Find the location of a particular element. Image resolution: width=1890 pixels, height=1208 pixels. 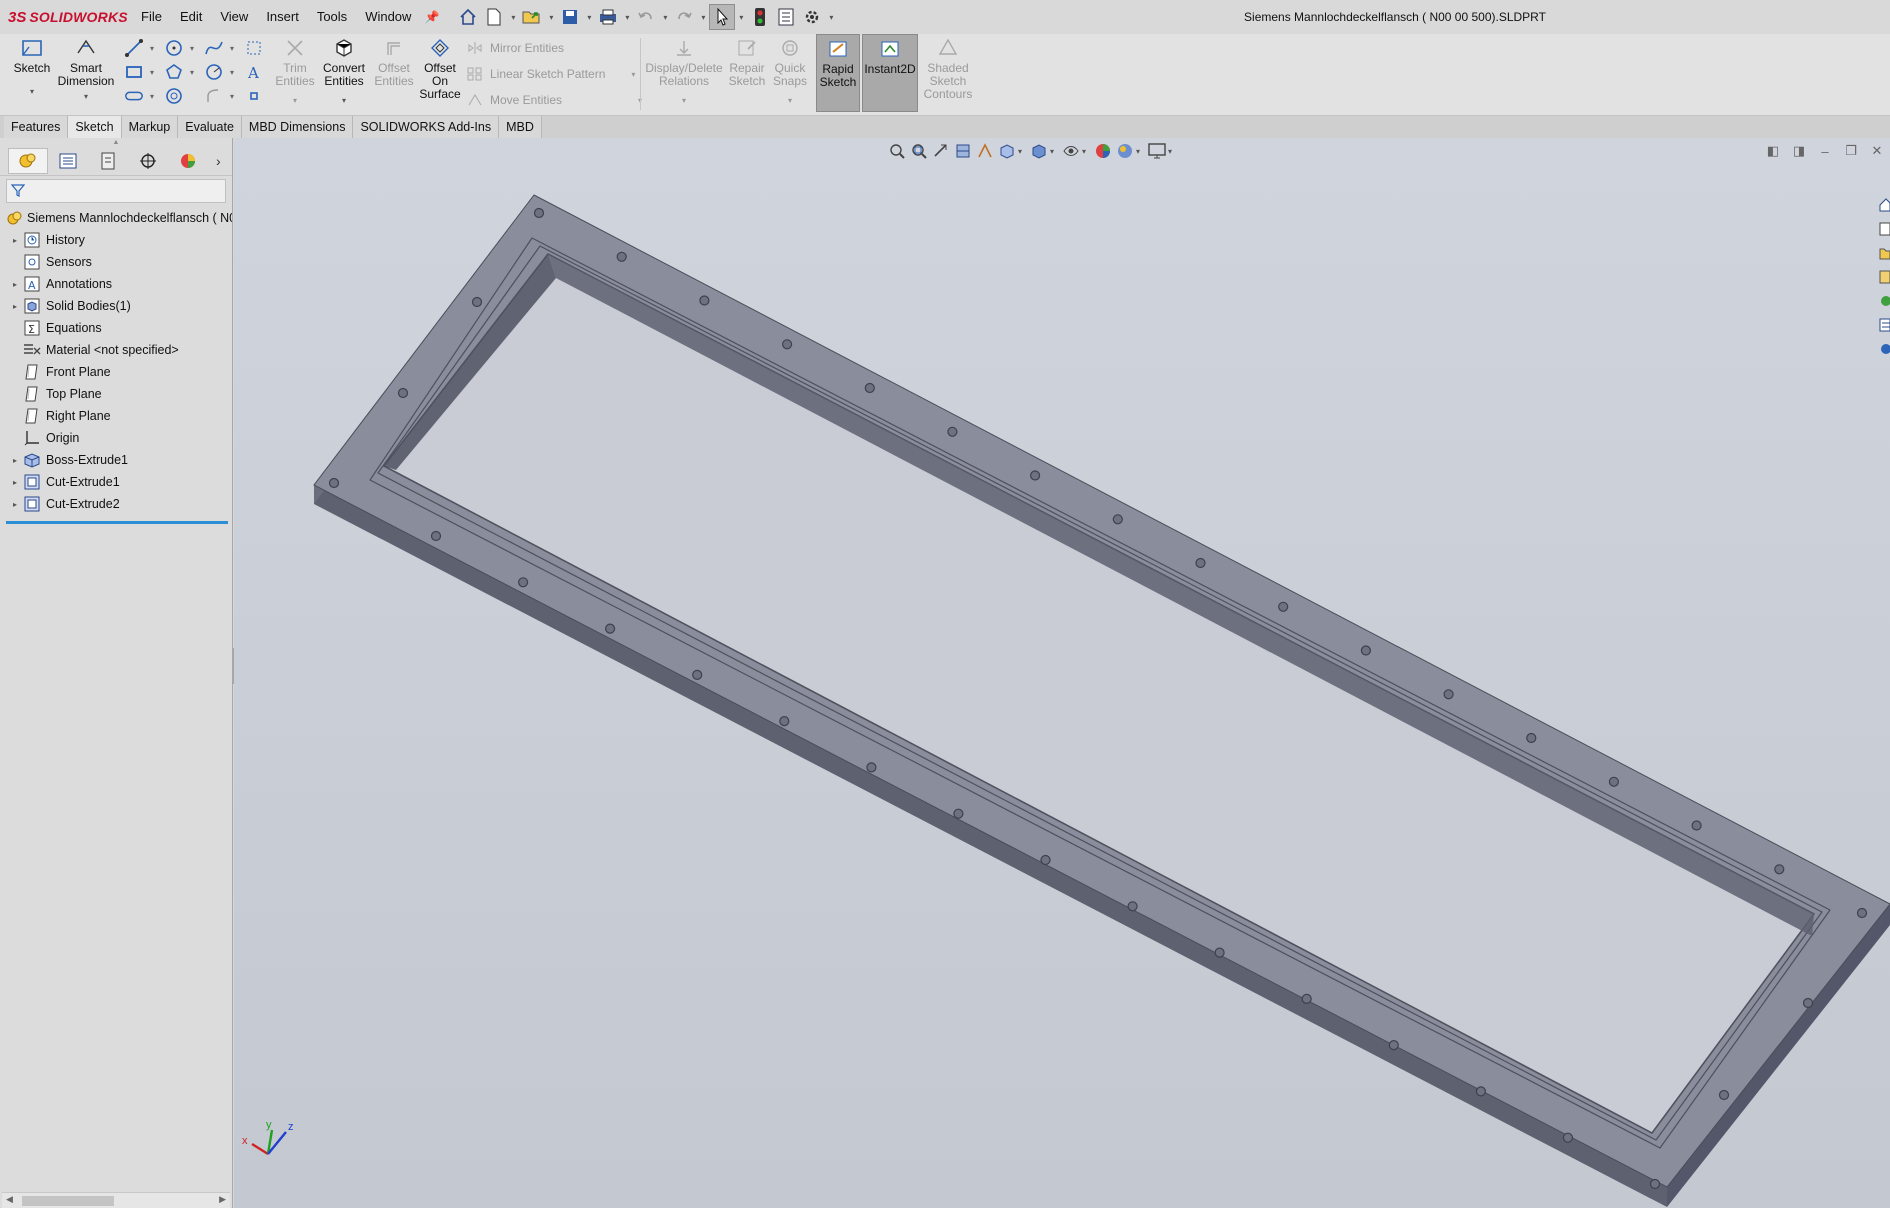

fillet-dropdown-arrow: ▾ is located at coordinates (232, 96).